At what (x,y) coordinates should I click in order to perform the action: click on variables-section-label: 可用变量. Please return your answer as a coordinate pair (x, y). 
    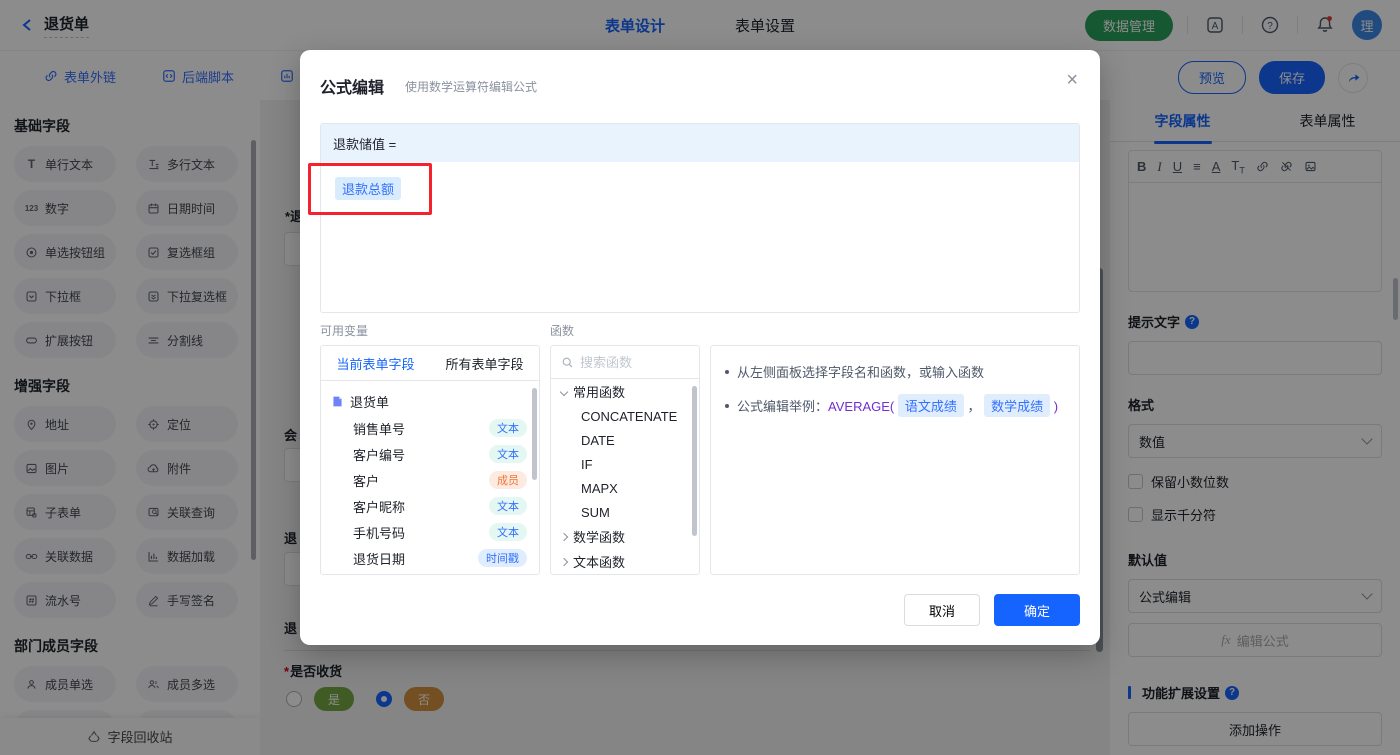
    Looking at the image, I should click on (344, 331).